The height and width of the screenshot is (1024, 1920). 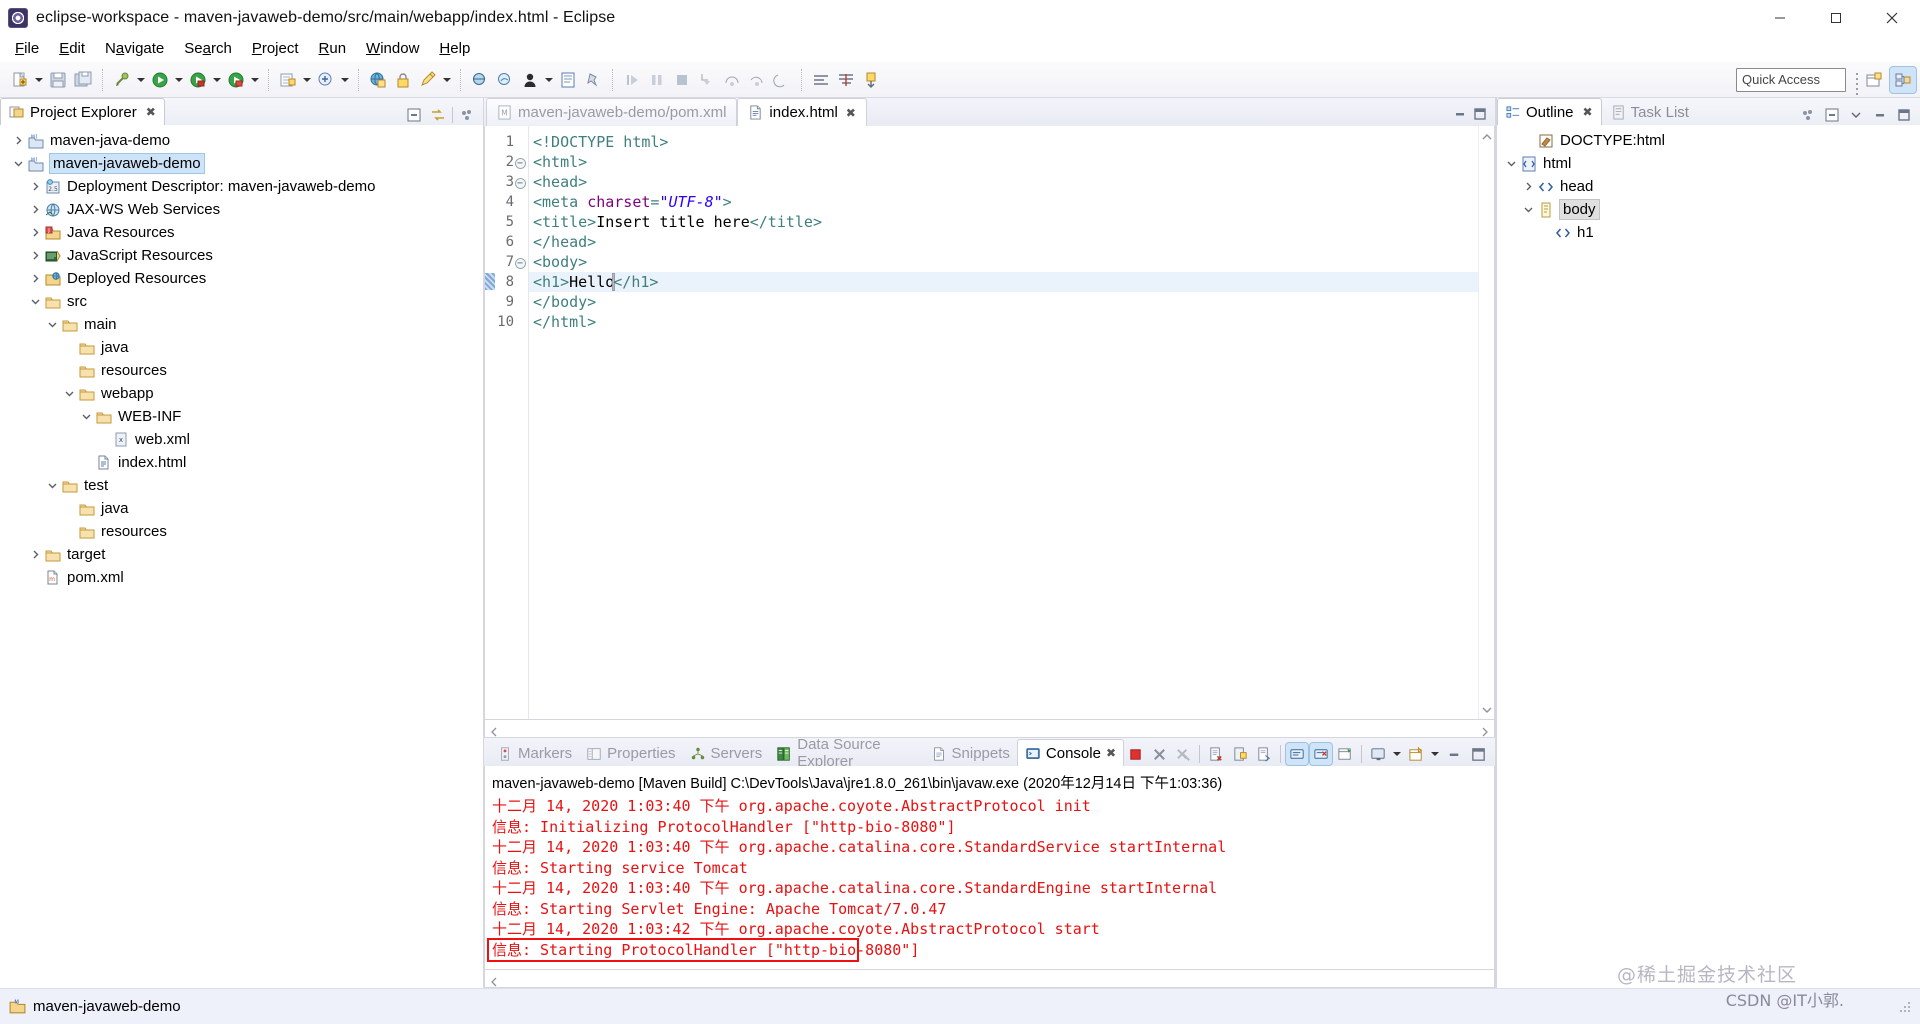 I want to click on edit-icon, so click(x=428, y=80).